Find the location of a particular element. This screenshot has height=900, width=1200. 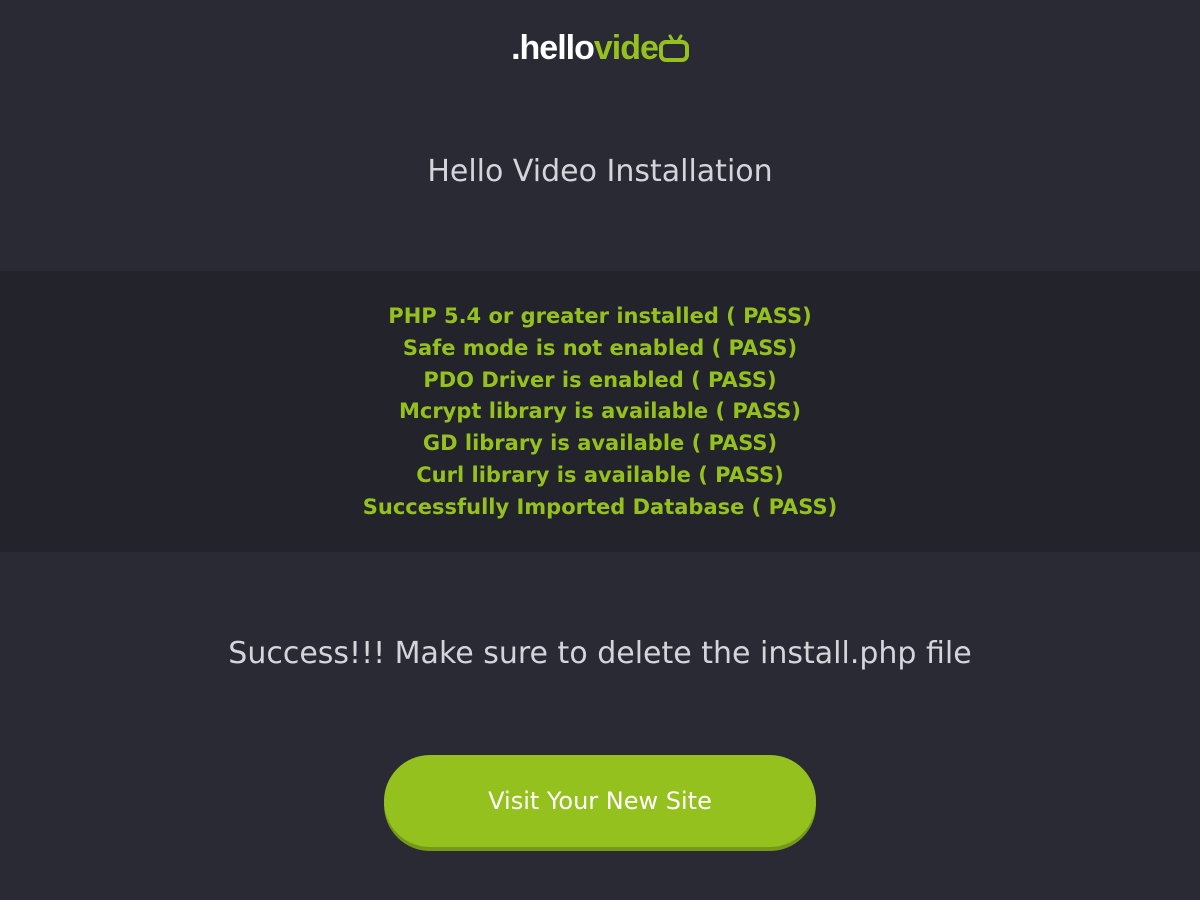

check-item-database: Successfully Imported Database ( PASS) is located at coordinates (600, 506).